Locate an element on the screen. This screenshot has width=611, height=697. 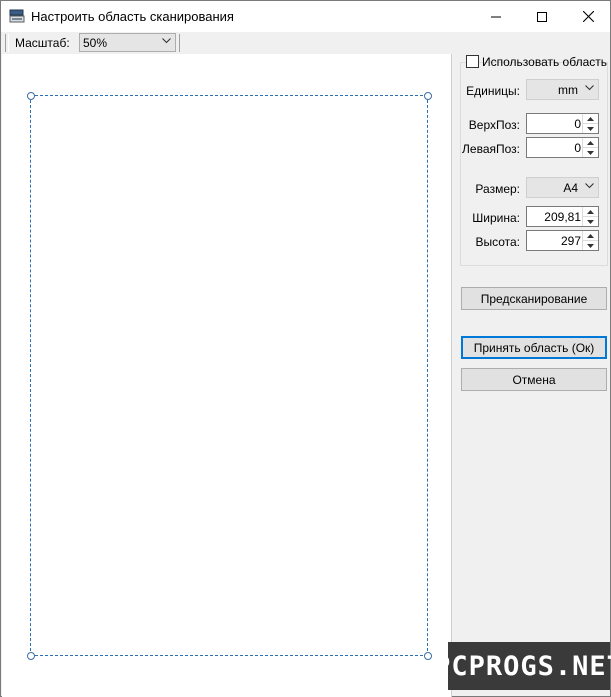
zoom-select: 50% is located at coordinates (127, 42).